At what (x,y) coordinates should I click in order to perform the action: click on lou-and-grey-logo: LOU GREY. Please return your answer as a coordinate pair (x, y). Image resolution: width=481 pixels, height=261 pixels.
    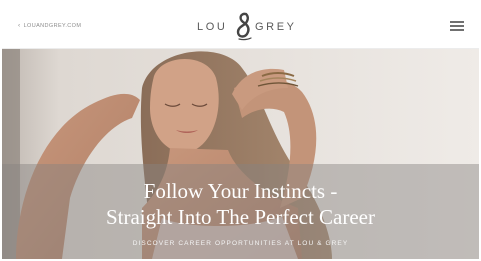
    Looking at the image, I should click on (252, 27).